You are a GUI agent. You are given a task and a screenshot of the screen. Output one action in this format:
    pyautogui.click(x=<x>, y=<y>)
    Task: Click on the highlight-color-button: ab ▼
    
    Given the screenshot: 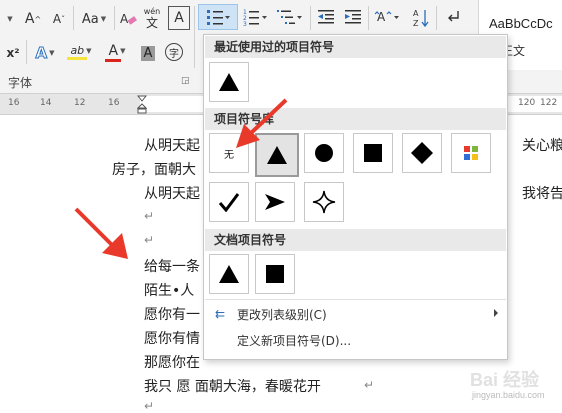 What is the action you would take?
    pyautogui.click(x=81, y=52)
    